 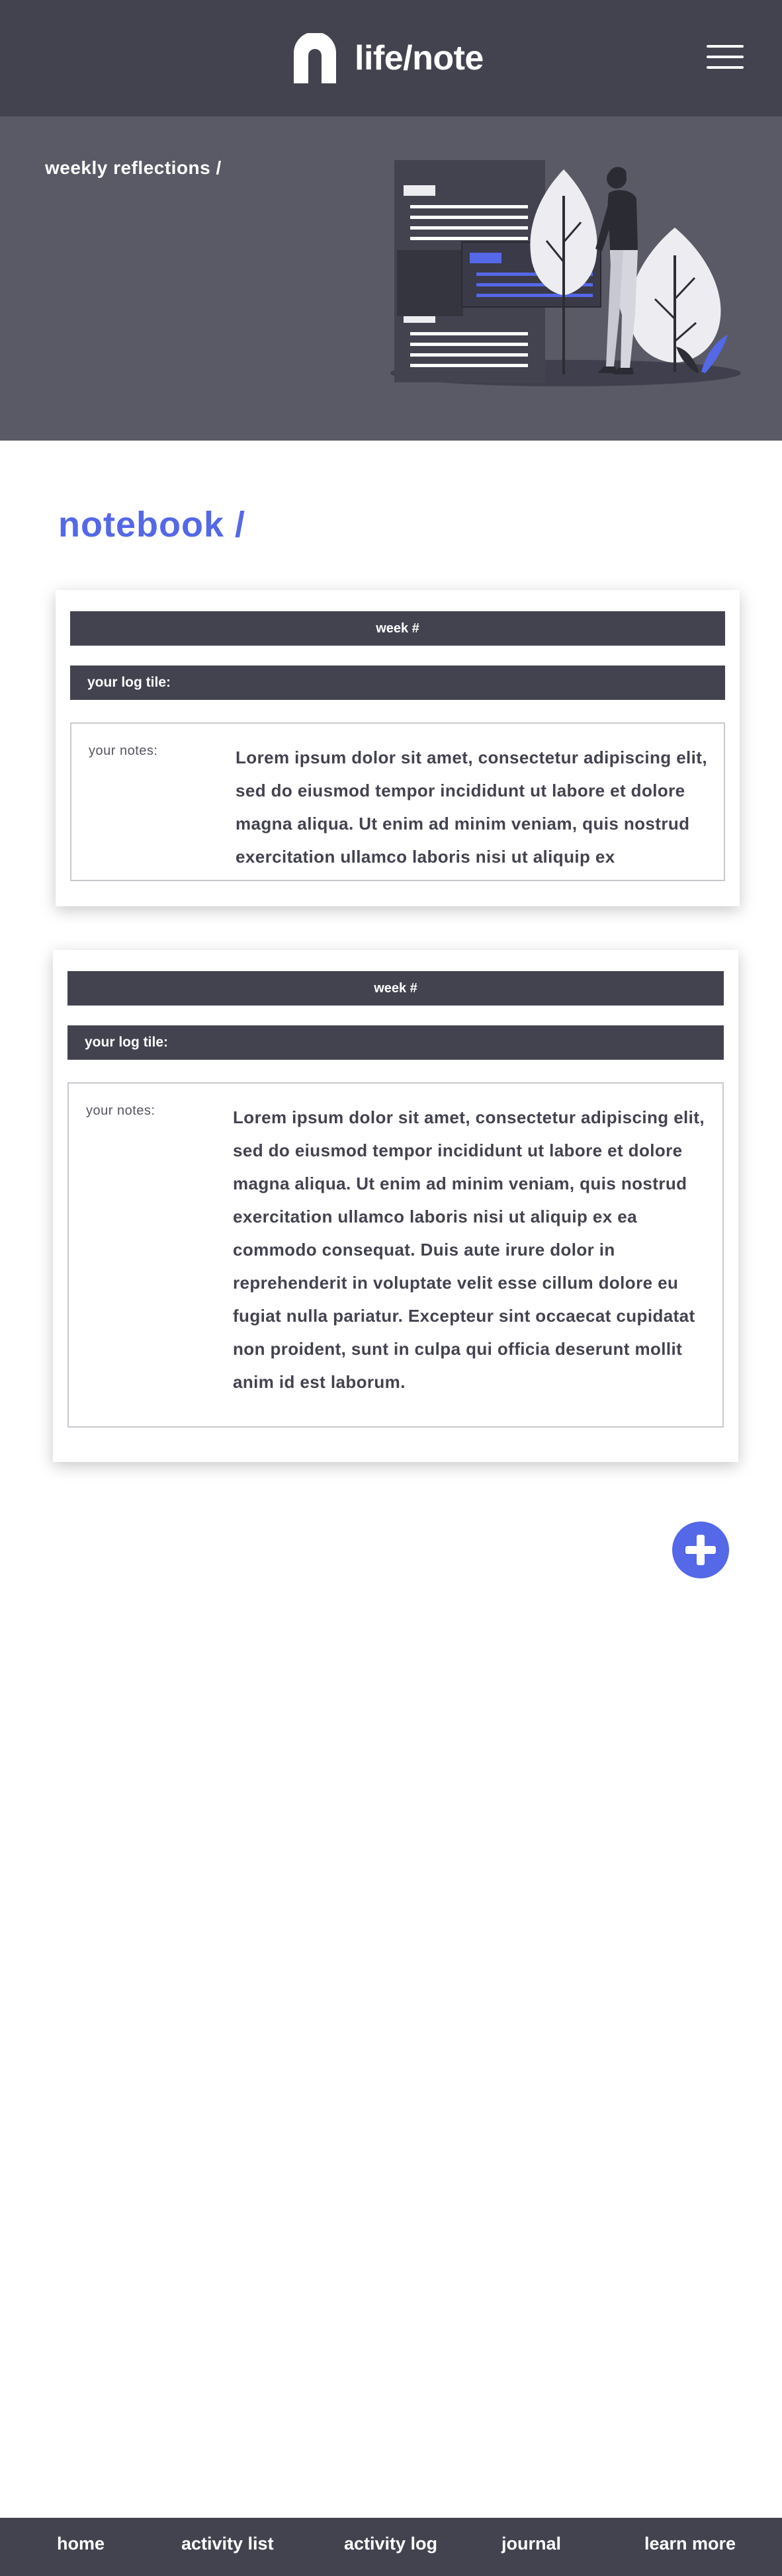 I want to click on hamburger-menu-icon, so click(x=726, y=57).